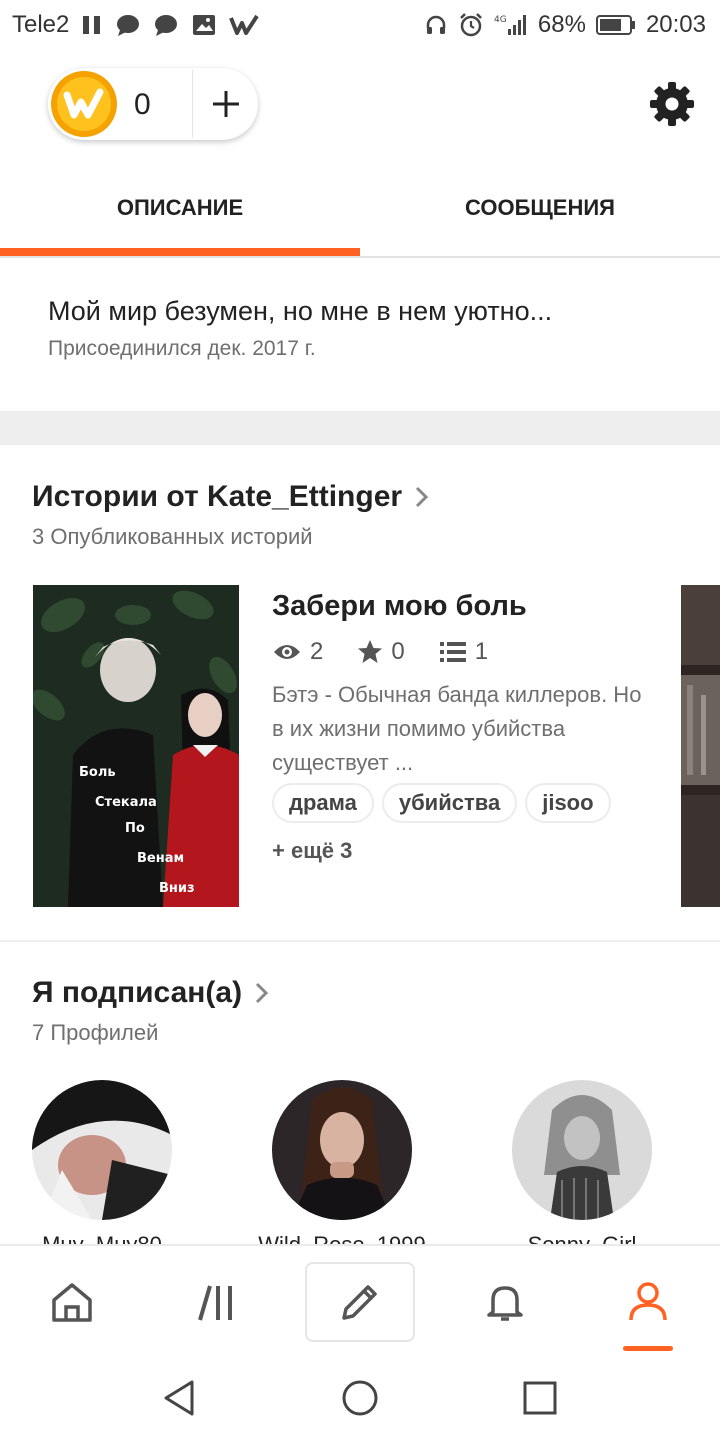  What do you see at coordinates (153, 104) in the screenshot?
I see `coin-wallet: 0` at bounding box center [153, 104].